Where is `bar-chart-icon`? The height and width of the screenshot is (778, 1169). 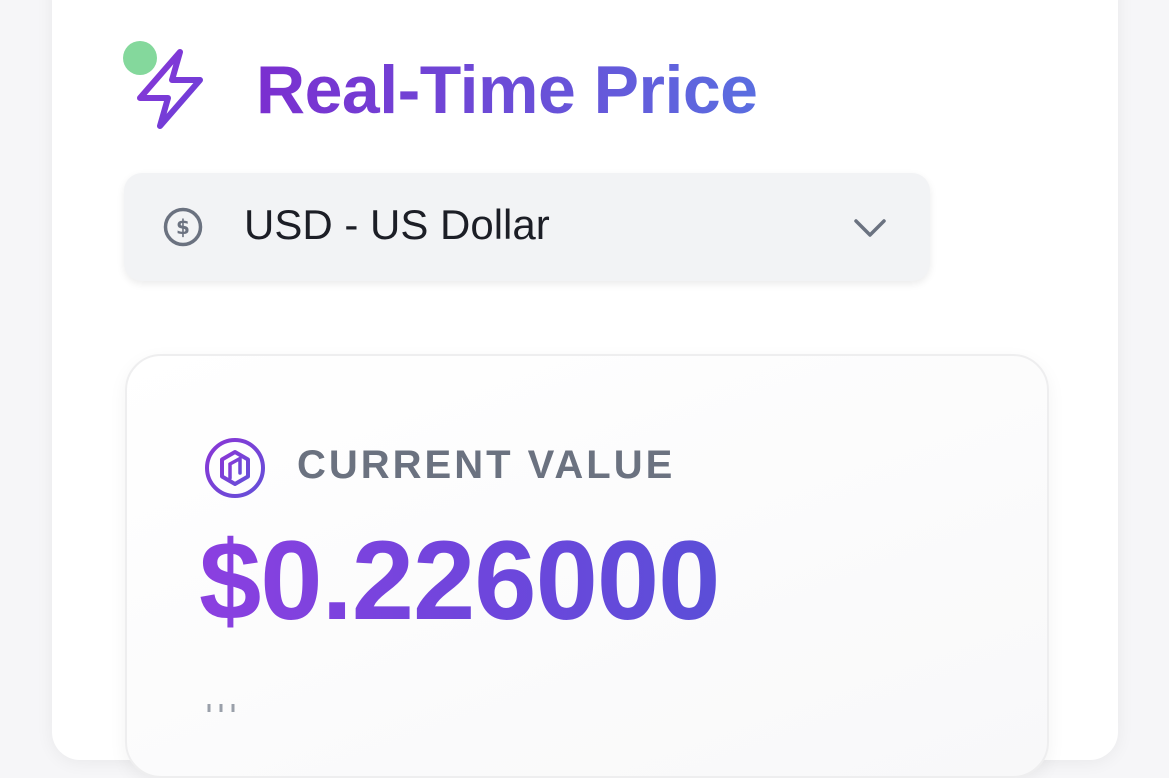
bar-chart-icon is located at coordinates (221, 708).